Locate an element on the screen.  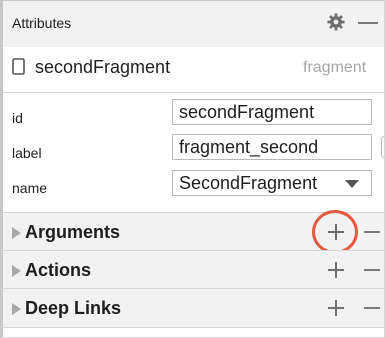
panel-bottom-area is located at coordinates (193, 332).